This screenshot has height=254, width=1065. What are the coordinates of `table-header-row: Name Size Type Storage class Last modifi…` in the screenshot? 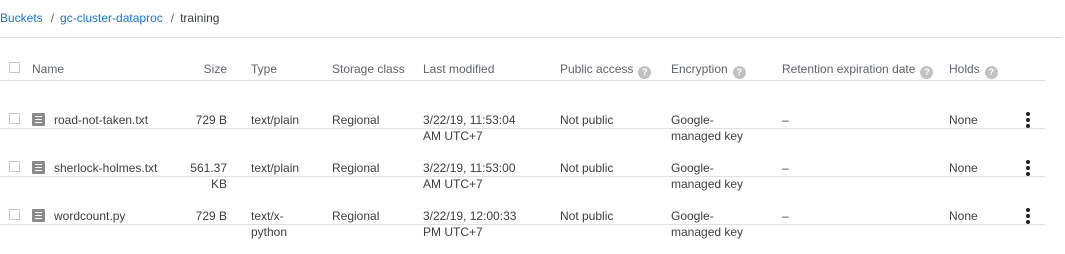 It's located at (522, 69).